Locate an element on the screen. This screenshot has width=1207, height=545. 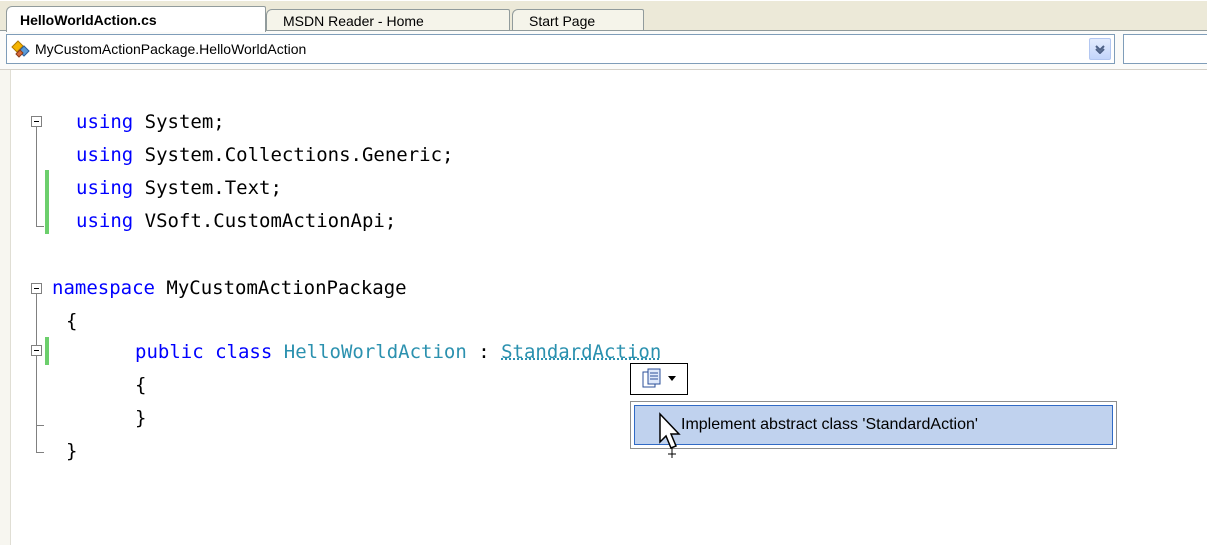
mouse-pointer-icon is located at coordinates (670, 435).